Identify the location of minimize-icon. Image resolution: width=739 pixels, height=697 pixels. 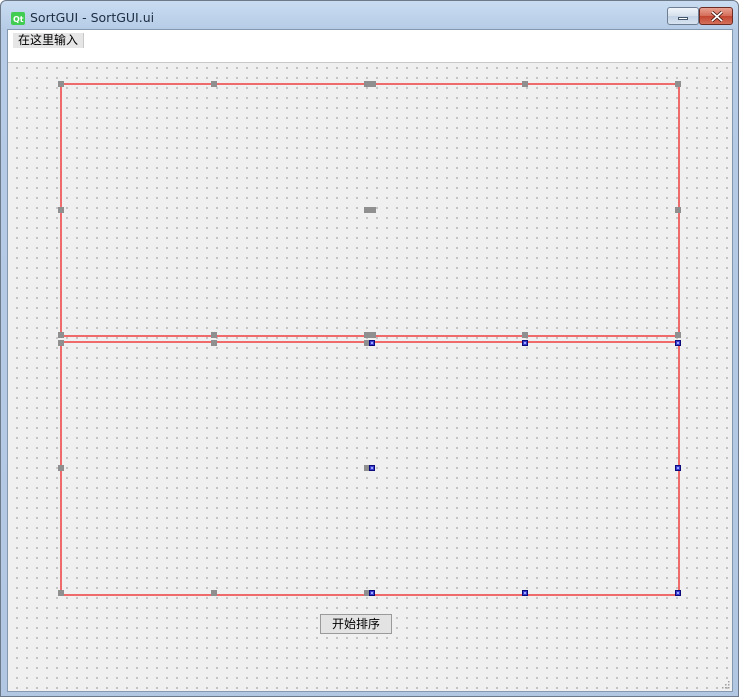
(683, 18).